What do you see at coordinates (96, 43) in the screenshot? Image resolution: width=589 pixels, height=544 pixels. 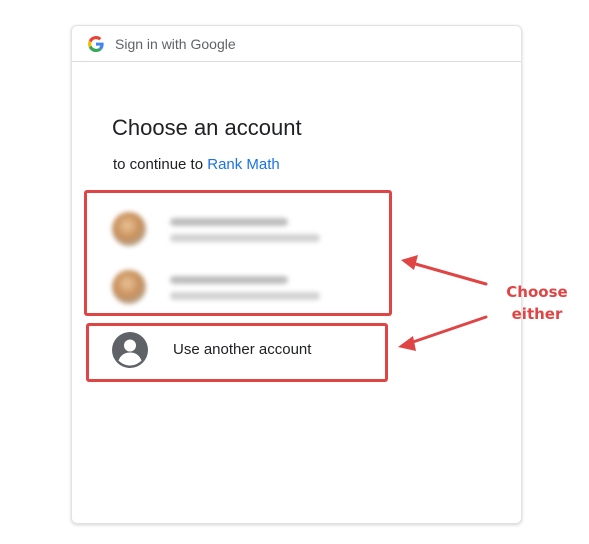 I see `google-g-icon` at bounding box center [96, 43].